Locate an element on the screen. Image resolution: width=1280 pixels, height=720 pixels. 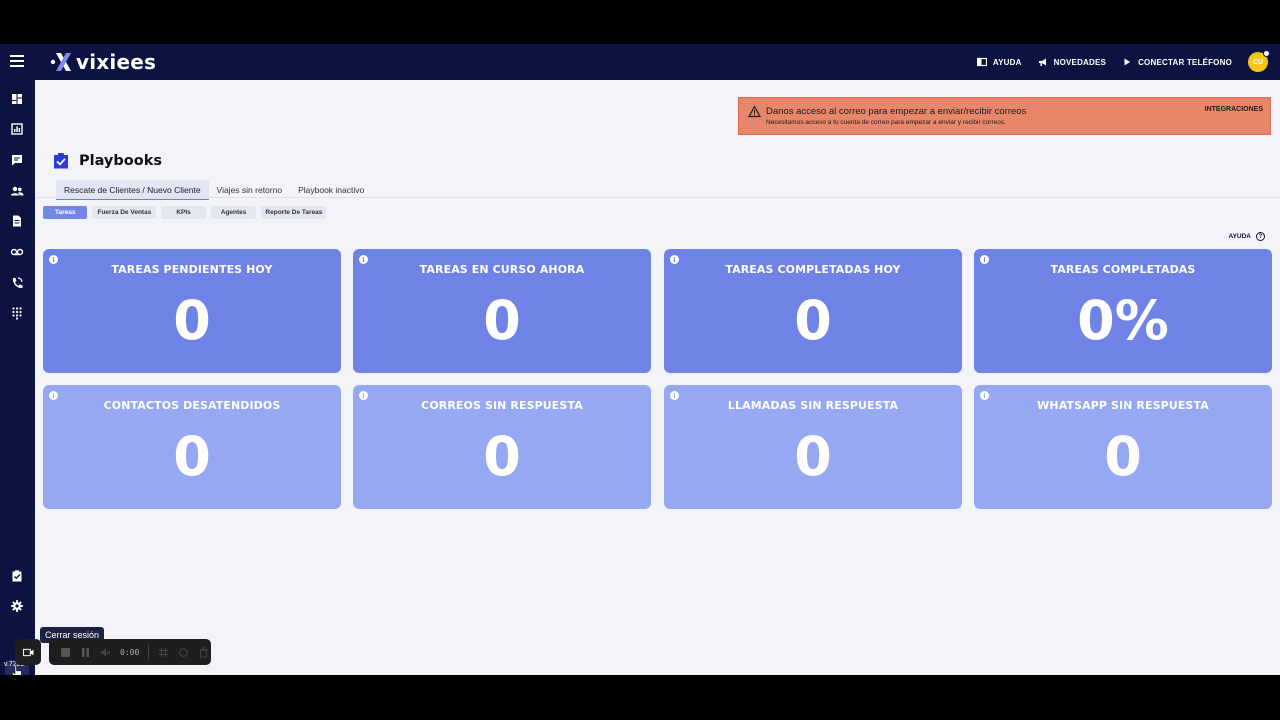
hashtag-icon is located at coordinates (164, 652).